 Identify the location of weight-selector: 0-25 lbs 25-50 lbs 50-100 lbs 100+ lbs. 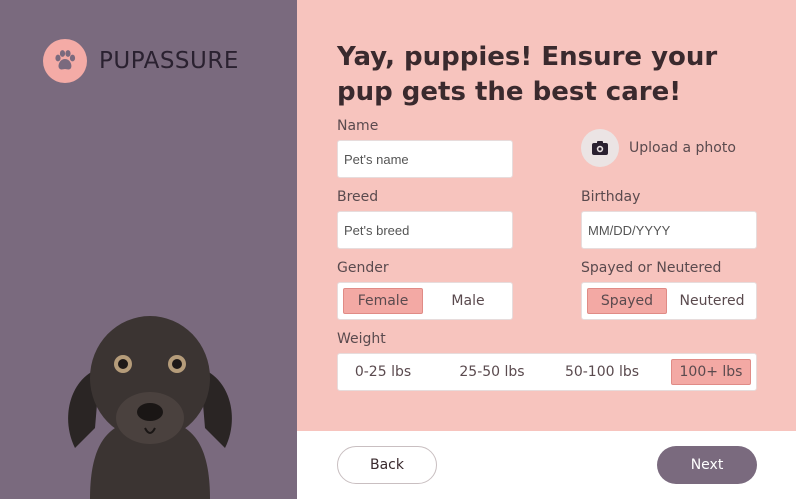
(547, 372).